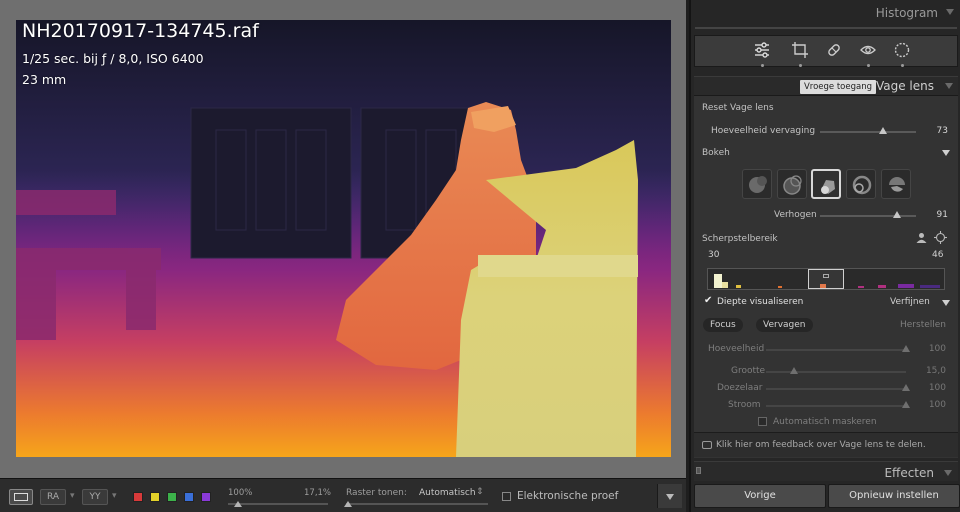  What do you see at coordinates (909, 473) in the screenshot?
I see `effects-label: Effecten` at bounding box center [909, 473].